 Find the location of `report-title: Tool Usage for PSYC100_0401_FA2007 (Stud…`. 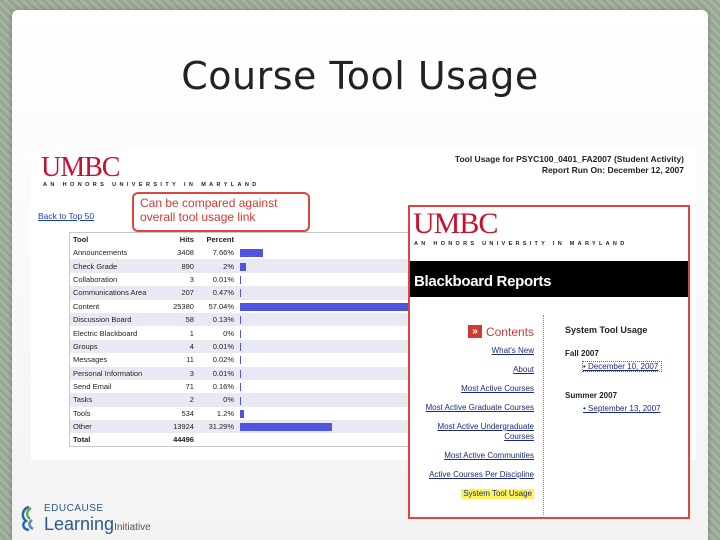

report-title: Tool Usage for PSYC100_0401_FA2007 (Stud… is located at coordinates (569, 159).